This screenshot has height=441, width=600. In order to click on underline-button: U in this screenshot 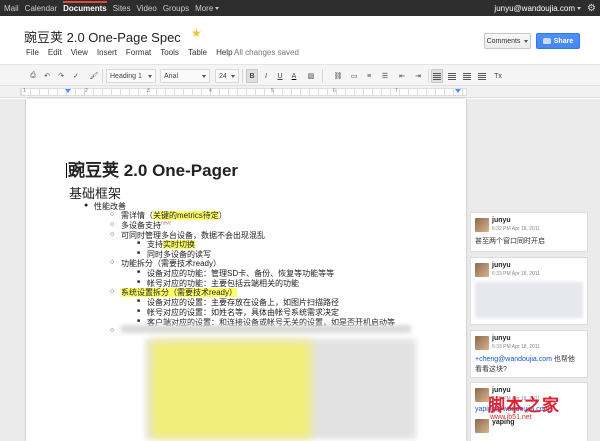, I will do `click(280, 76)`.